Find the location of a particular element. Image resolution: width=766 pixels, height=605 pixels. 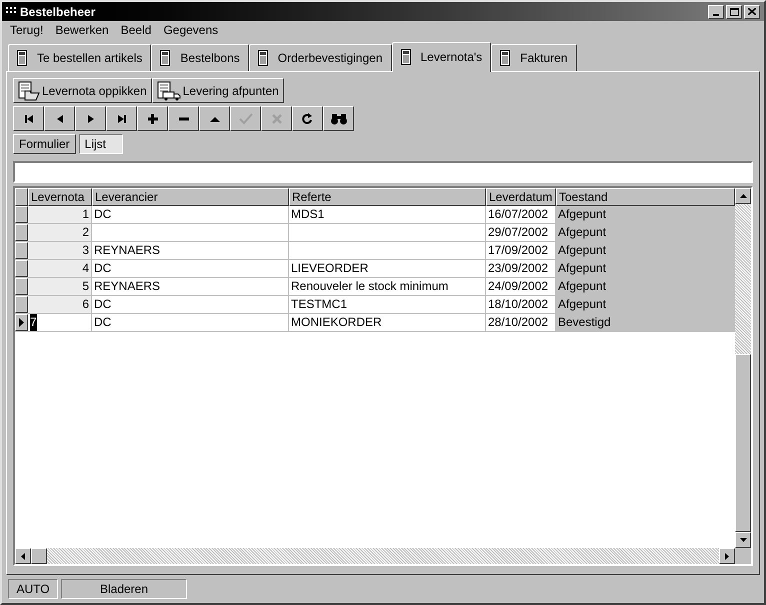

table-cell: 28/10/2002 is located at coordinates (518, 322).